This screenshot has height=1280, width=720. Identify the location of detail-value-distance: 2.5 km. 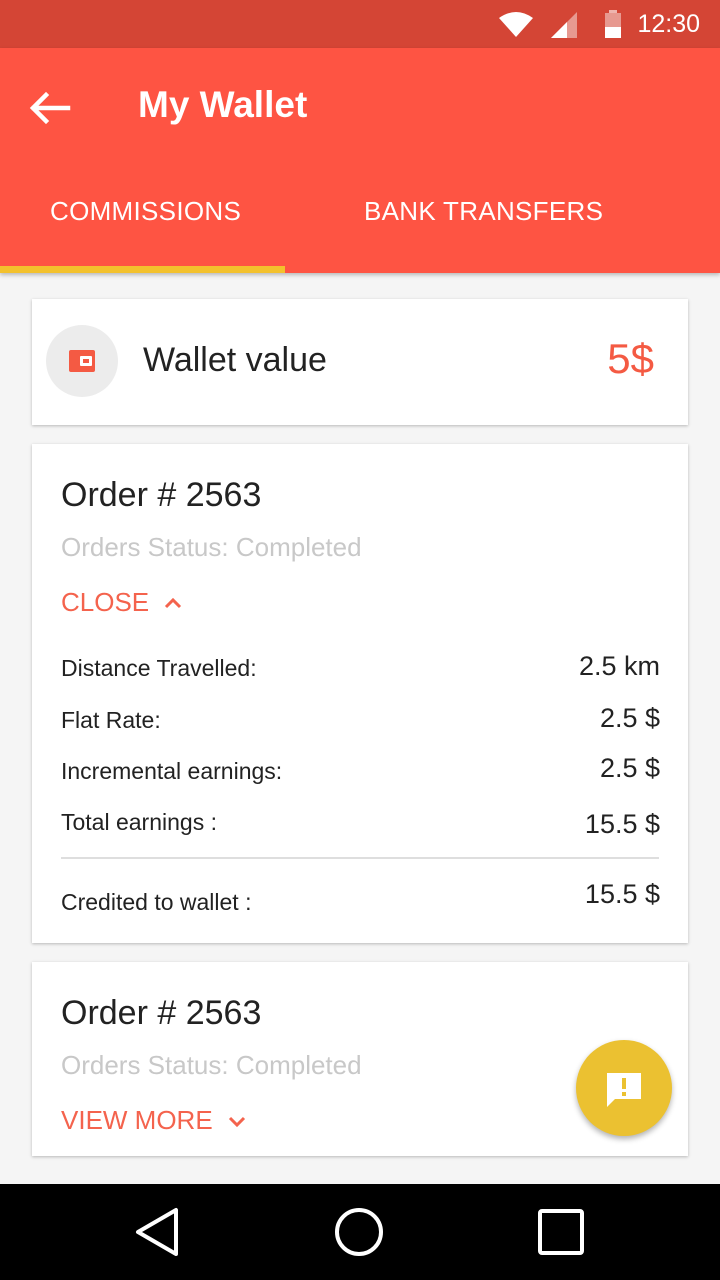
(619, 666).